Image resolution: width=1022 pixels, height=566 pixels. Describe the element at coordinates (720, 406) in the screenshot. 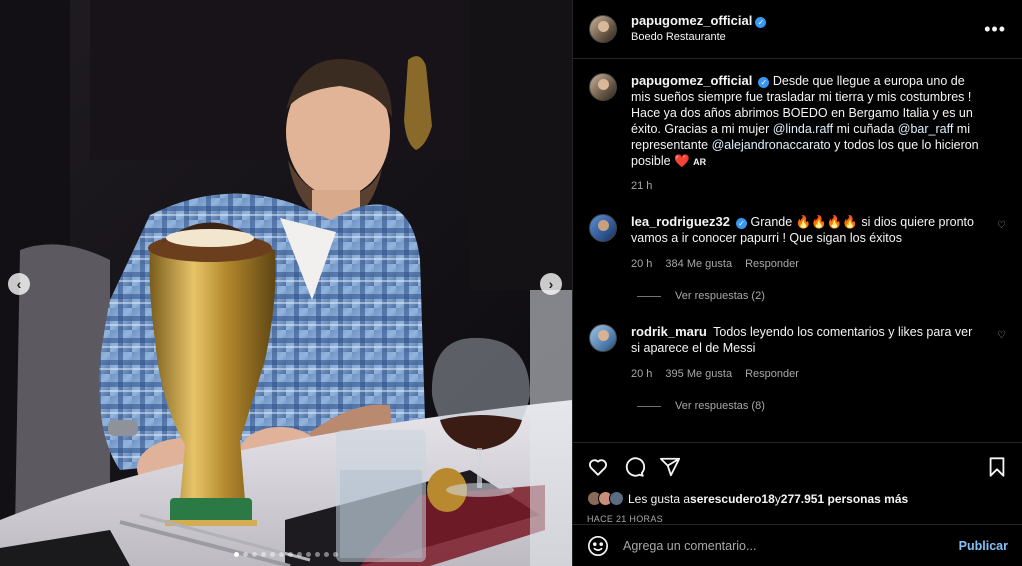

I see `view-replies-label: Ver respuestas (8)` at that location.